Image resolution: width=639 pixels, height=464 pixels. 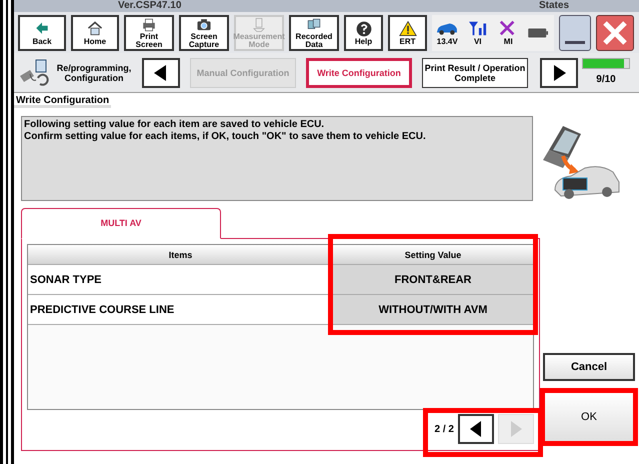 I want to click on toolbar-button: Recorded Data, so click(x=314, y=32).